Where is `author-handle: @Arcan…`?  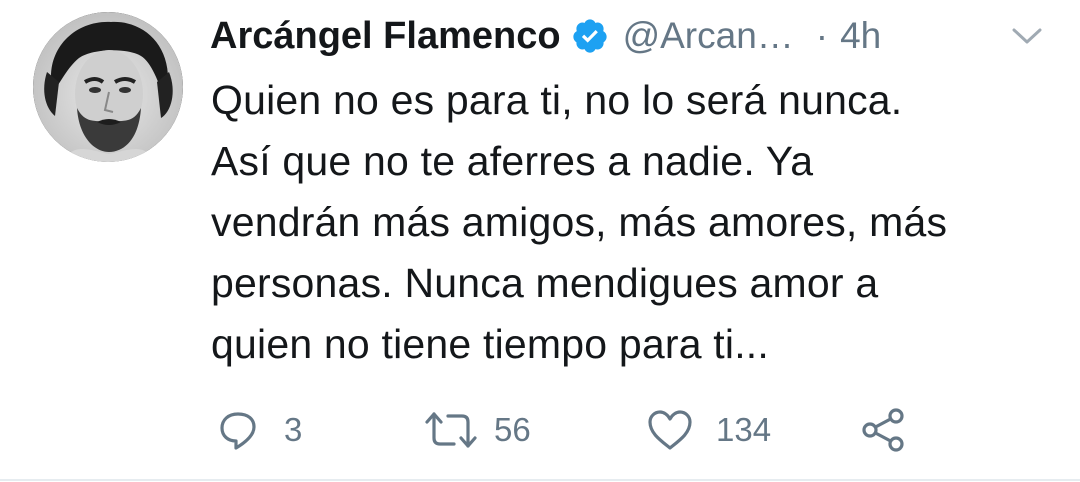
author-handle: @Arcan… is located at coordinates (708, 36).